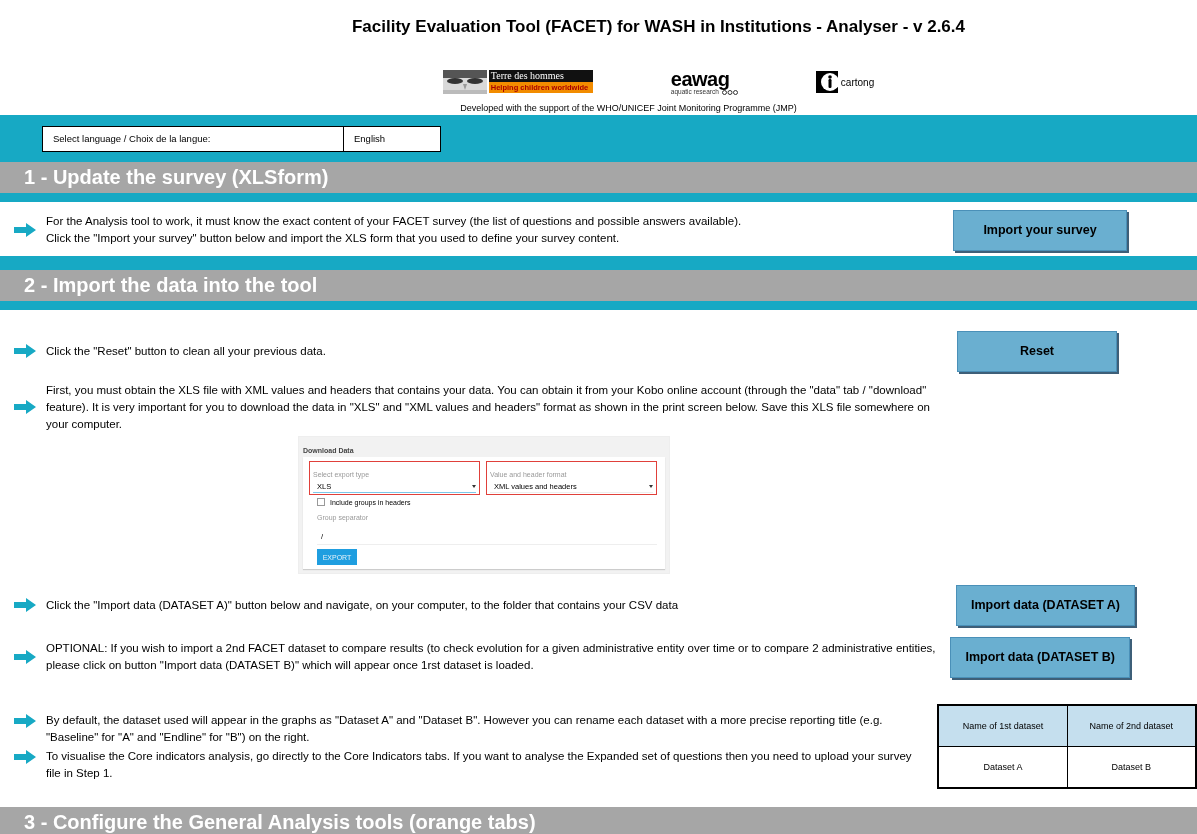 The image size is (1197, 834). Describe the element at coordinates (465, 729) in the screenshot. I see `instruction-text: By default, the dataset used will appear in the graphs as "Dataset A" and "Dataset B". However you can rename each dataset with a more precise reporting title (e.g. "Baseline" for "A" and "Endline" for "B") on the right.` at that location.